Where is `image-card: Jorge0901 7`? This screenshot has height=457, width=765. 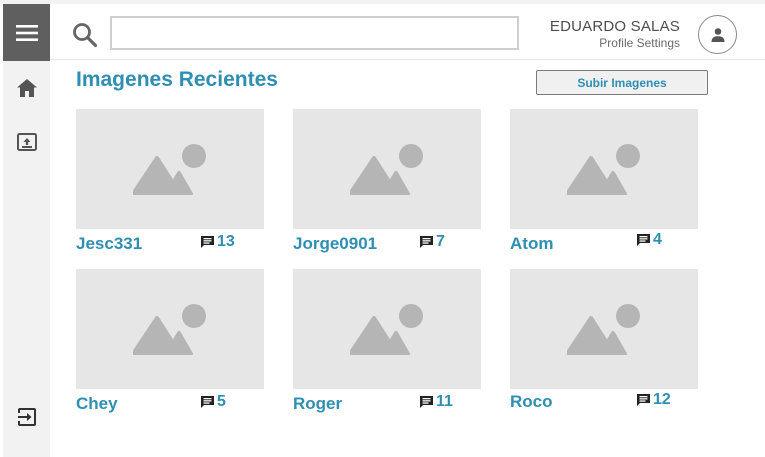 image-card: Jorge0901 7 is located at coordinates (388, 184).